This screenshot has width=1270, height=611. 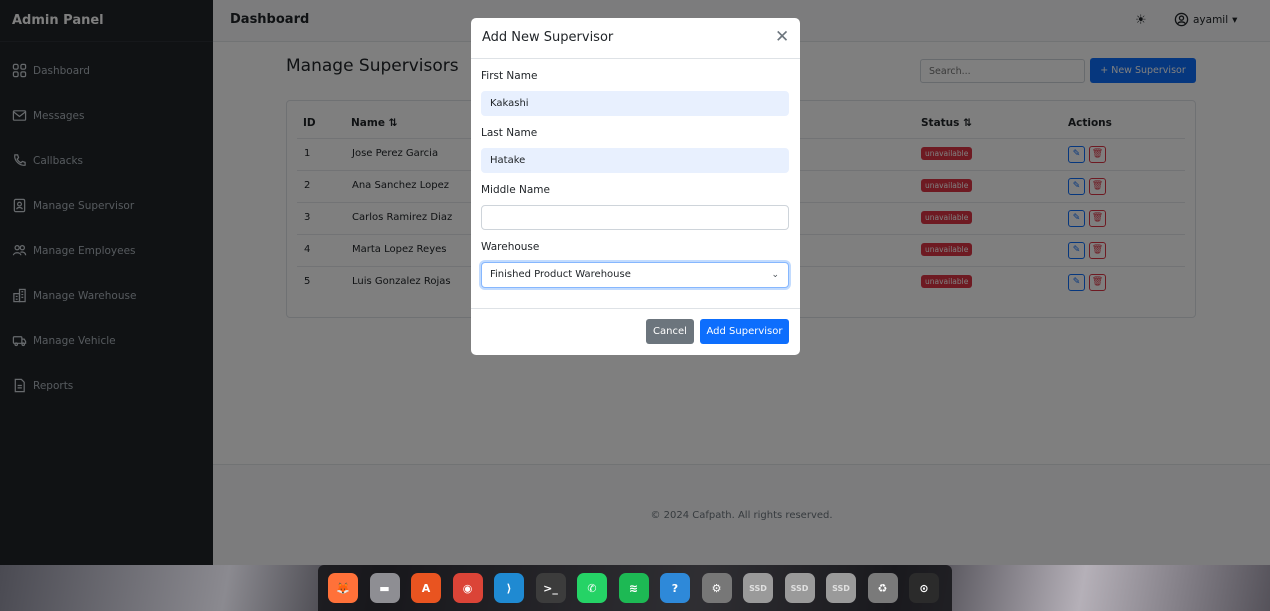 I want to click on whatsapp-icon: ✆, so click(x=592, y=588).